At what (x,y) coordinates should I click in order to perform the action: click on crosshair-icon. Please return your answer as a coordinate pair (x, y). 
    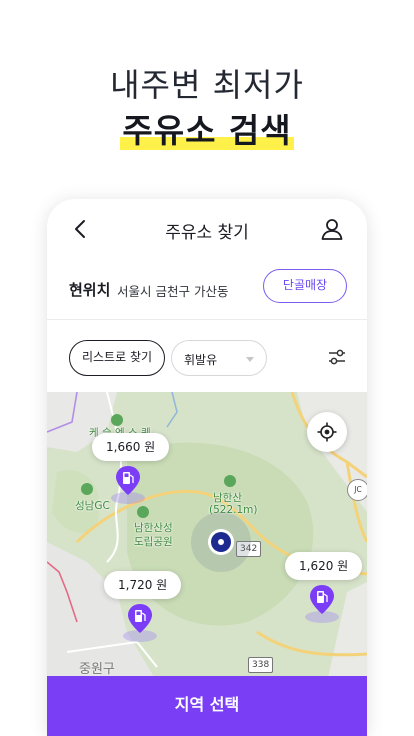
    Looking at the image, I should click on (327, 432).